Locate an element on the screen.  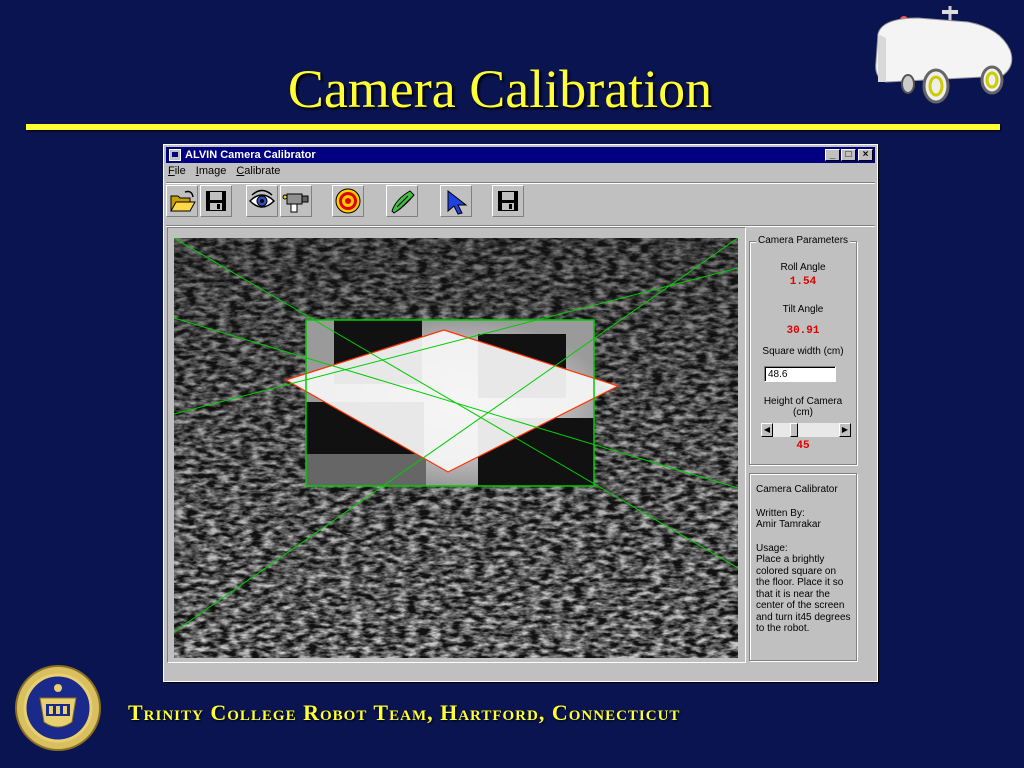
save-button is located at coordinates (216, 201).